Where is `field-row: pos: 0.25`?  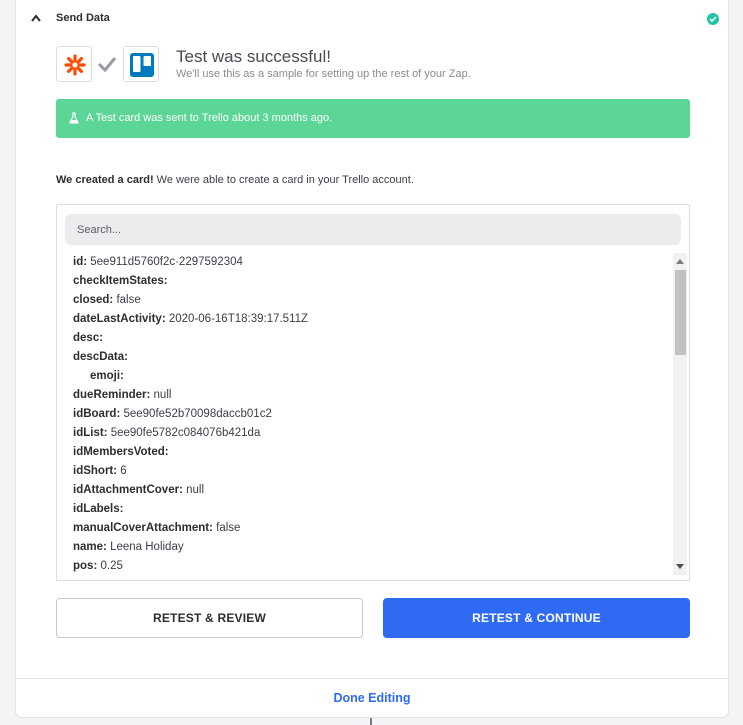
field-row: pos: 0.25 is located at coordinates (368, 566).